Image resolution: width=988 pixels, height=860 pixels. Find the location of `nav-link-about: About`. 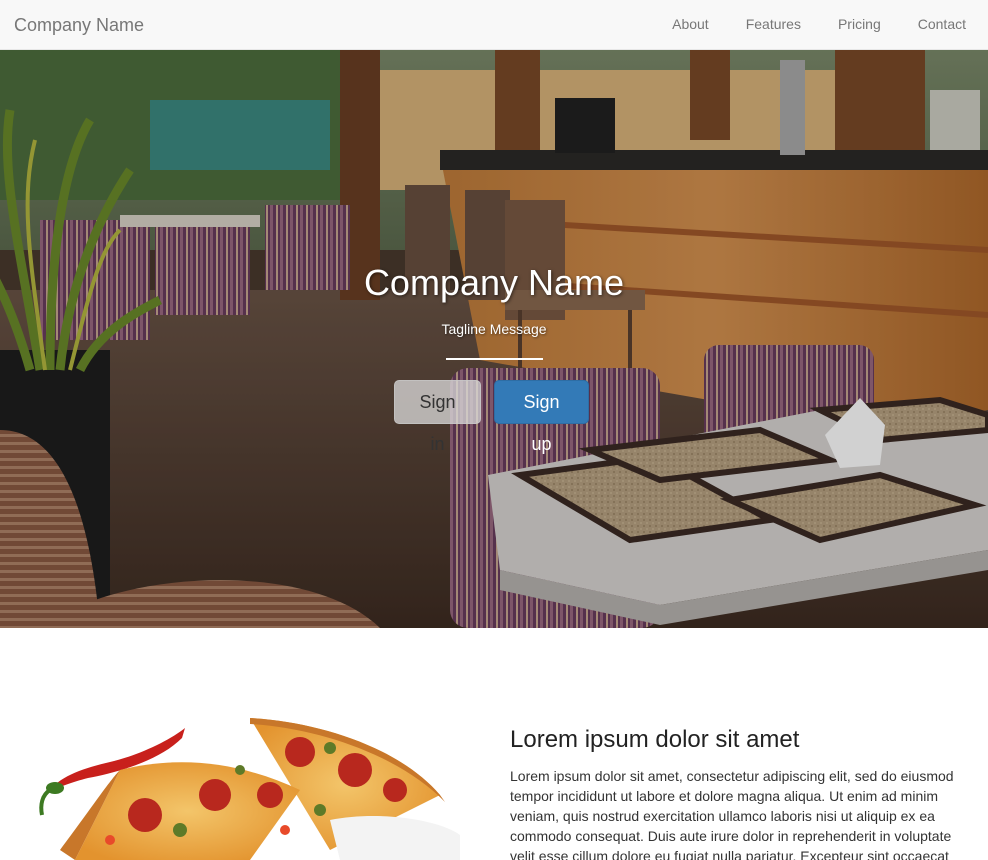

nav-link-about: About is located at coordinates (694, 25).